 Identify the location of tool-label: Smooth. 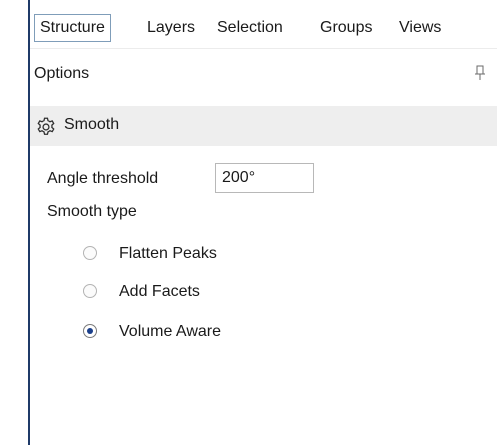
(92, 124).